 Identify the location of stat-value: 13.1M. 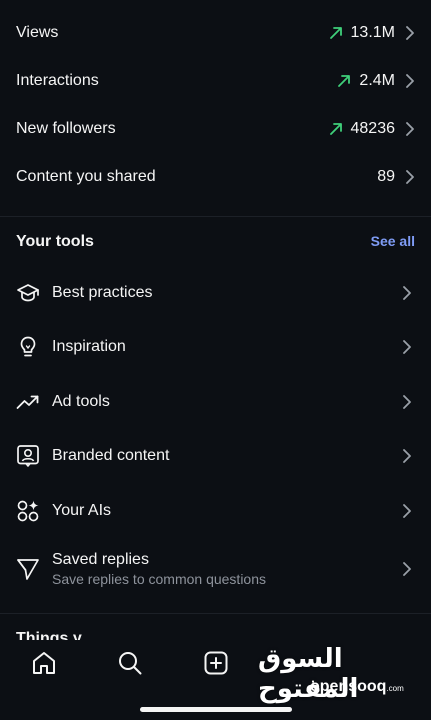
(372, 32).